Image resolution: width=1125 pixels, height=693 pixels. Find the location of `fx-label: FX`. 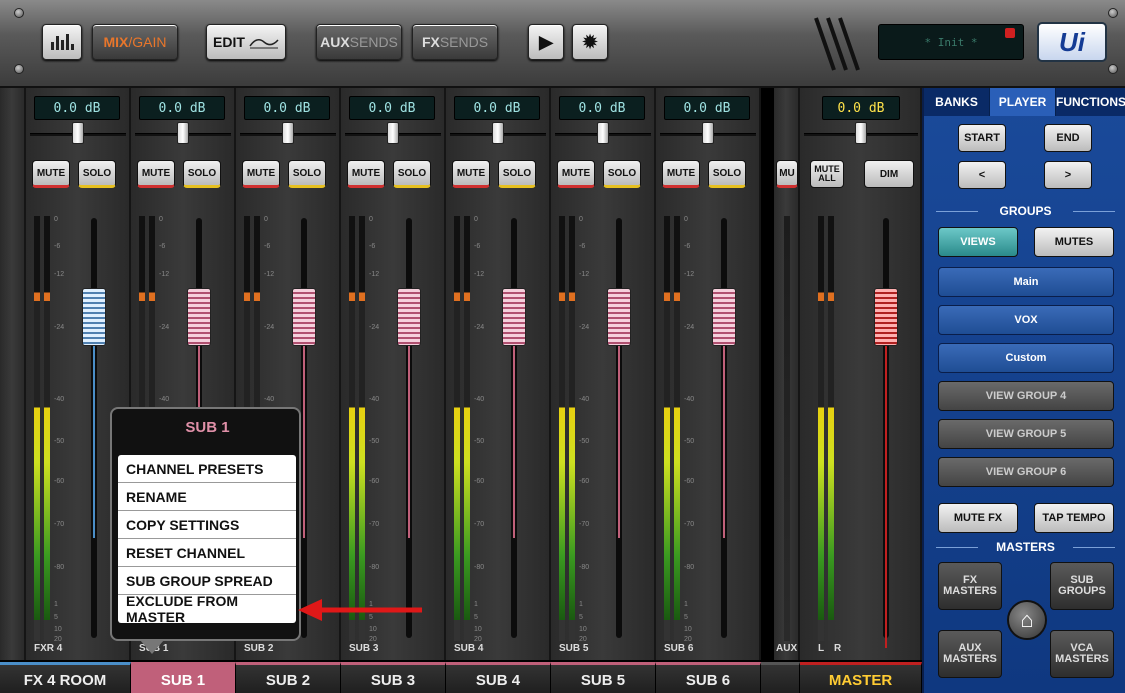

fx-label: FX is located at coordinates (430, 42).